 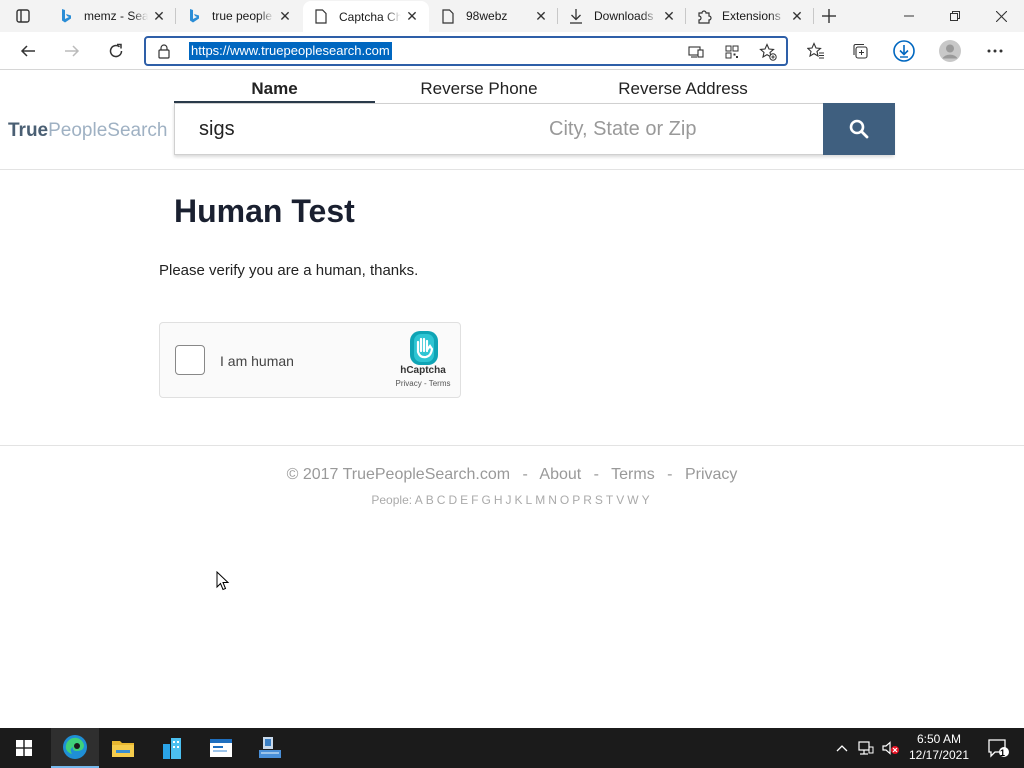 I want to click on tab-98webz: 98webz ✕, so click(x=494, y=16).